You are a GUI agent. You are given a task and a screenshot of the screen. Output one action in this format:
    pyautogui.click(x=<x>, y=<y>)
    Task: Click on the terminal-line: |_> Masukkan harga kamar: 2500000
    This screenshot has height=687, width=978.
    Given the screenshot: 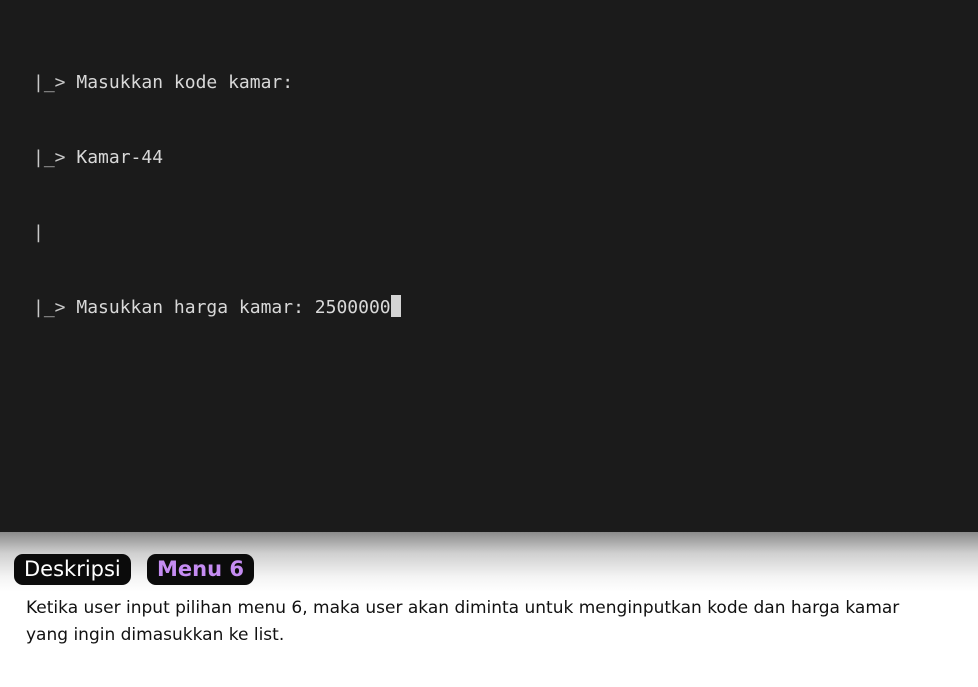 What is the action you would take?
    pyautogui.click(x=217, y=307)
    